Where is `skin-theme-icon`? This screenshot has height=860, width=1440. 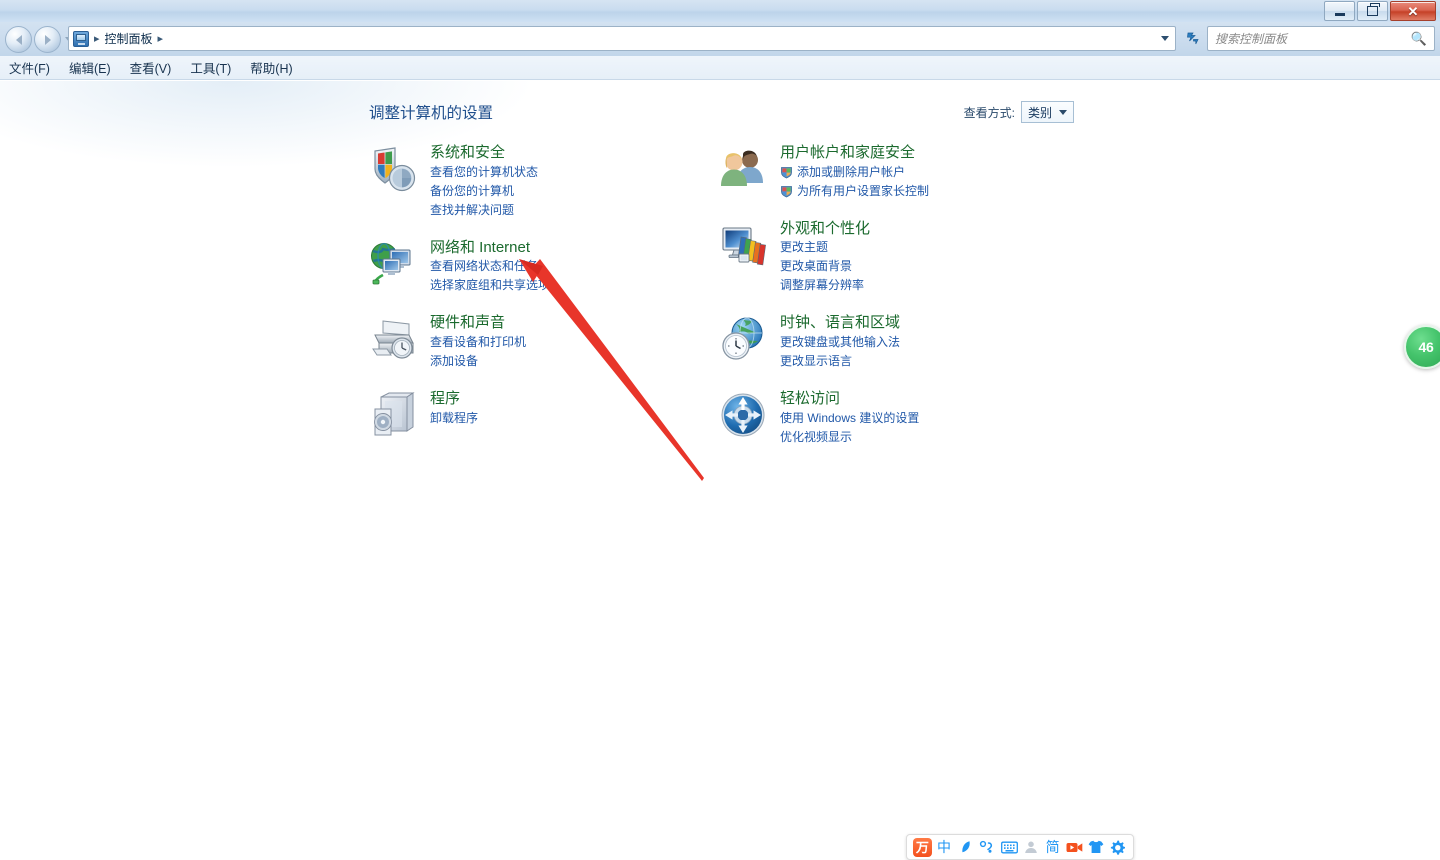
skin-theme-icon is located at coordinates (1096, 847).